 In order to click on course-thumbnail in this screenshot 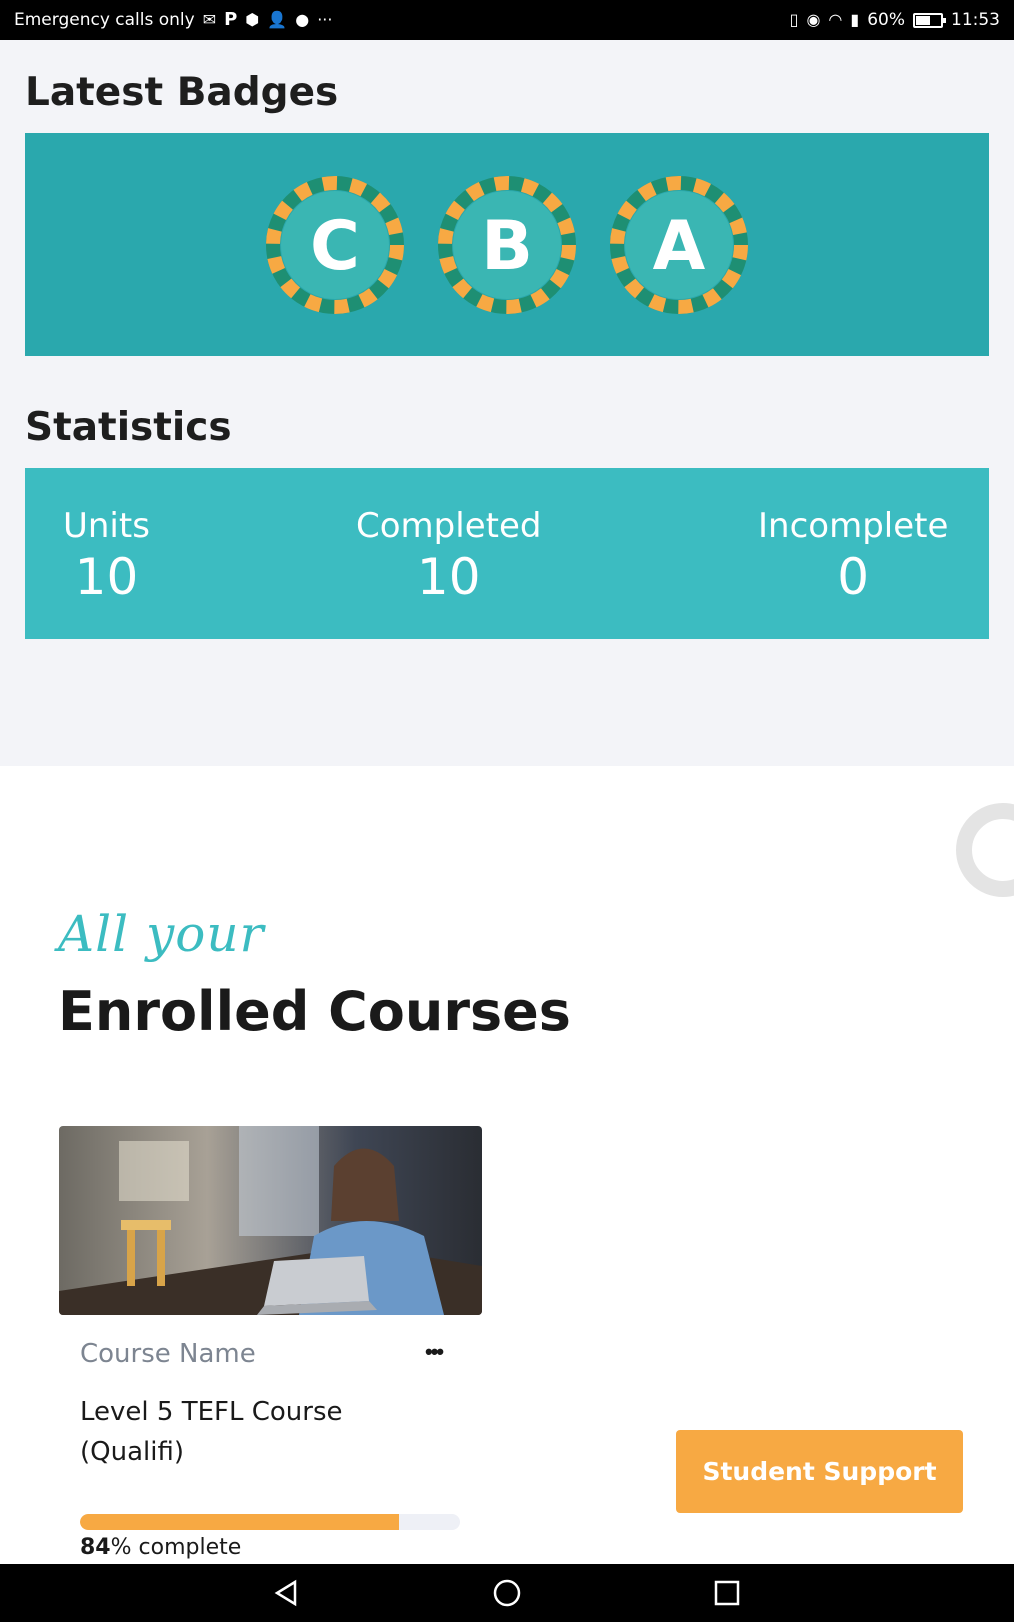, I will do `click(270, 1220)`.